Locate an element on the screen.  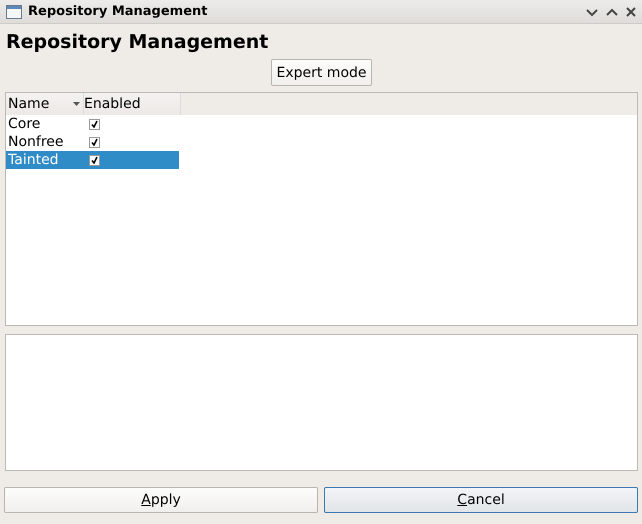
minimize-icon is located at coordinates (592, 11).